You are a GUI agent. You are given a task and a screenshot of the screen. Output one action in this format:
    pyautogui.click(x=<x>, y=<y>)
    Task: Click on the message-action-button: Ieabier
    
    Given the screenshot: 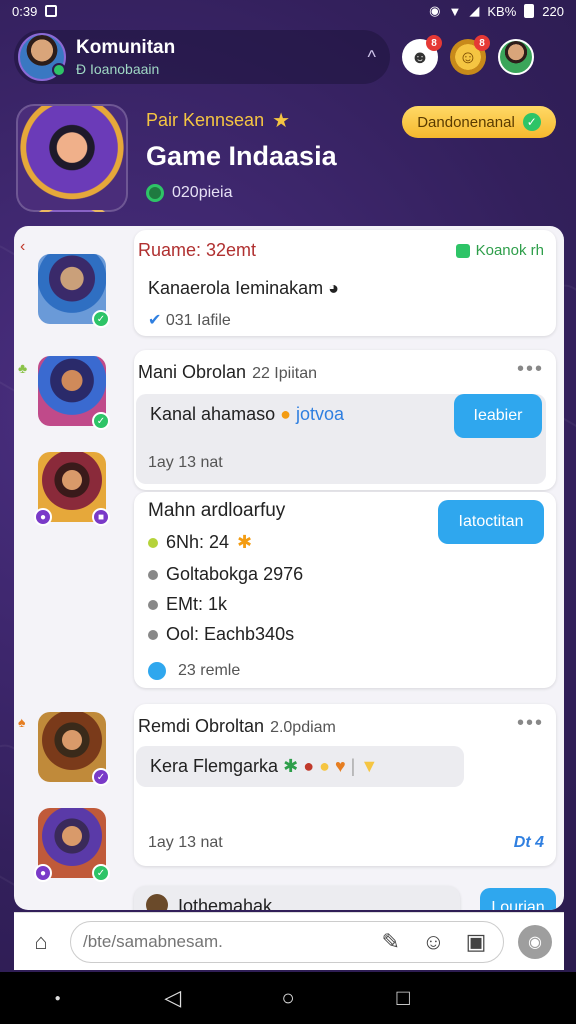 What is the action you would take?
    pyautogui.click(x=498, y=416)
    